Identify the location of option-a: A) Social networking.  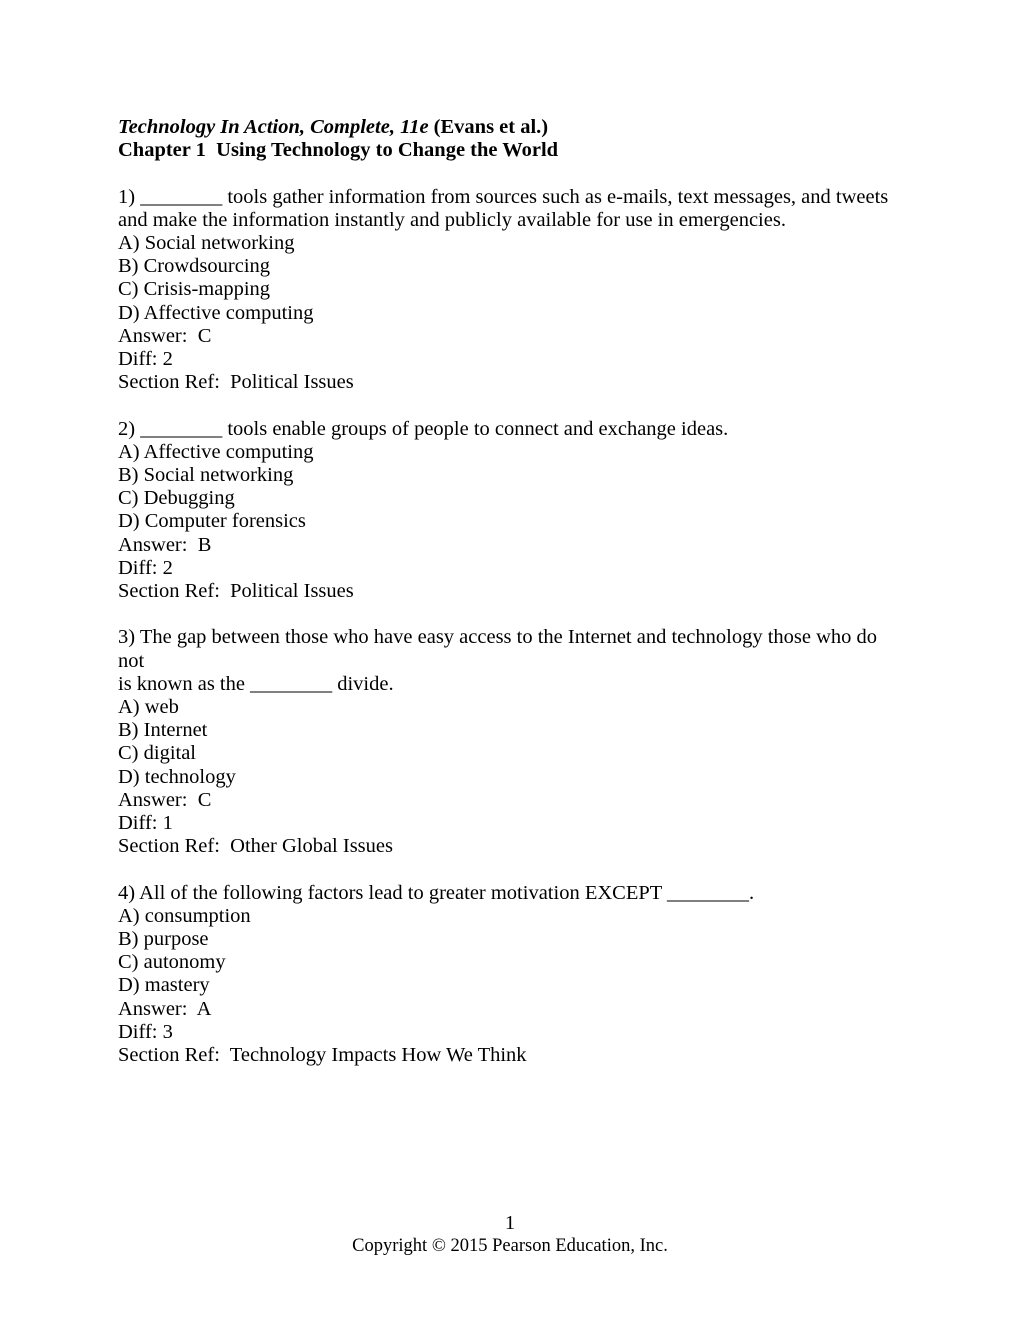
(206, 243).